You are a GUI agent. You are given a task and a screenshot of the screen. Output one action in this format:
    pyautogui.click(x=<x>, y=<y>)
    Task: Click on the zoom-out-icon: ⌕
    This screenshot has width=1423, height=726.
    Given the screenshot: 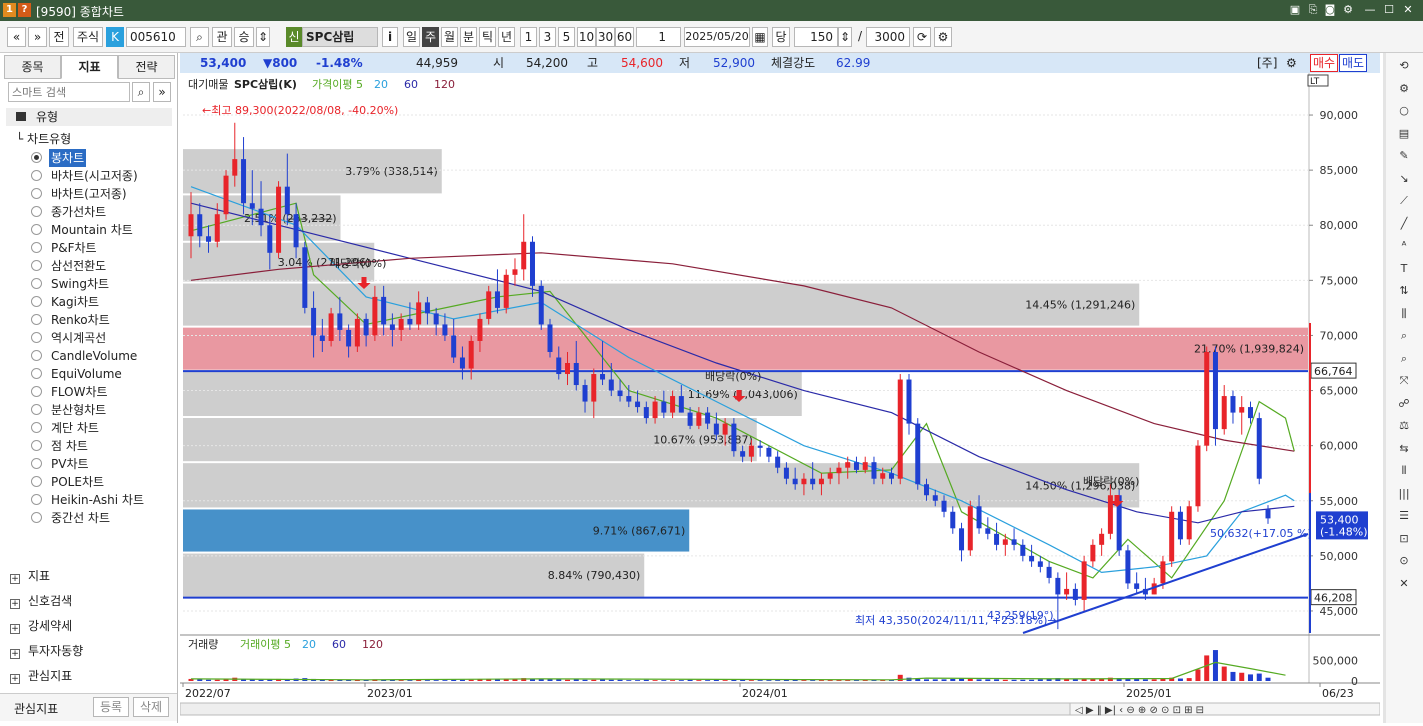 What is the action you would take?
    pyautogui.click(x=1404, y=359)
    